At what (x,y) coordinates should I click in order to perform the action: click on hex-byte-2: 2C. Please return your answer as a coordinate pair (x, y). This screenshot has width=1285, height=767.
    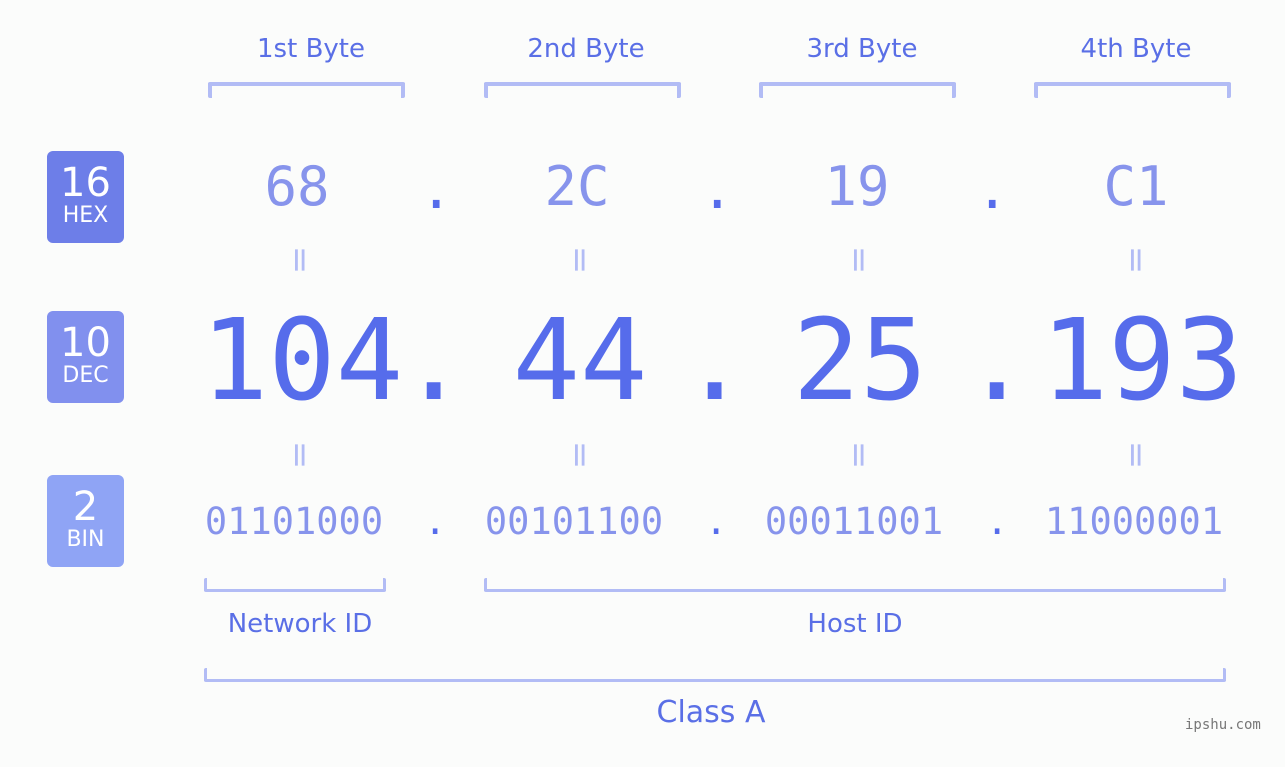
    Looking at the image, I should click on (577, 186).